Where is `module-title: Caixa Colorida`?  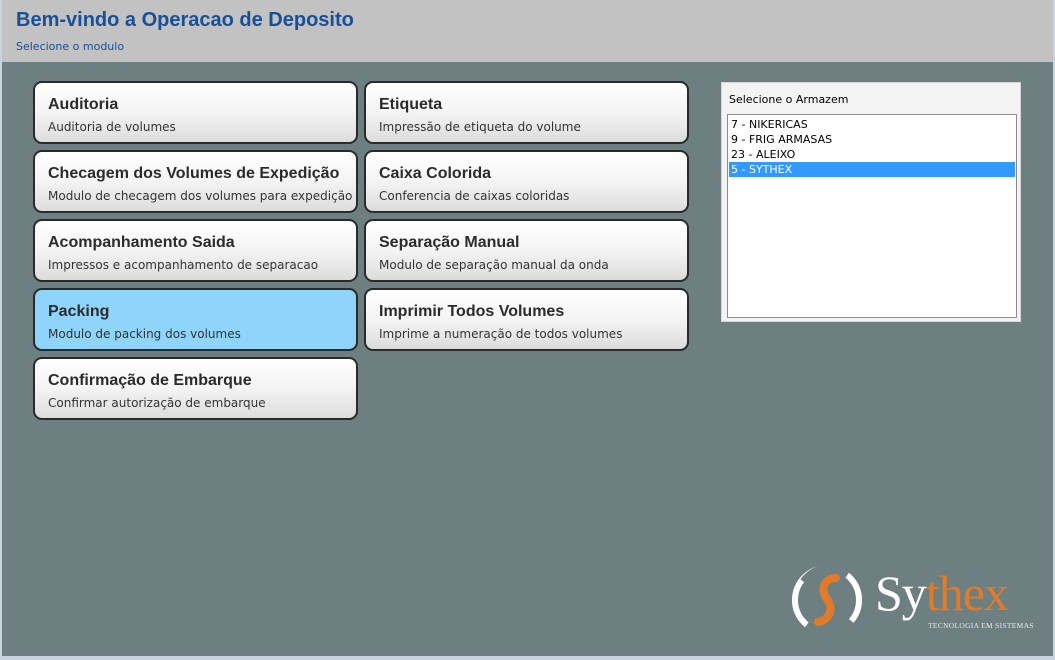 module-title: Caixa Colorida is located at coordinates (435, 173).